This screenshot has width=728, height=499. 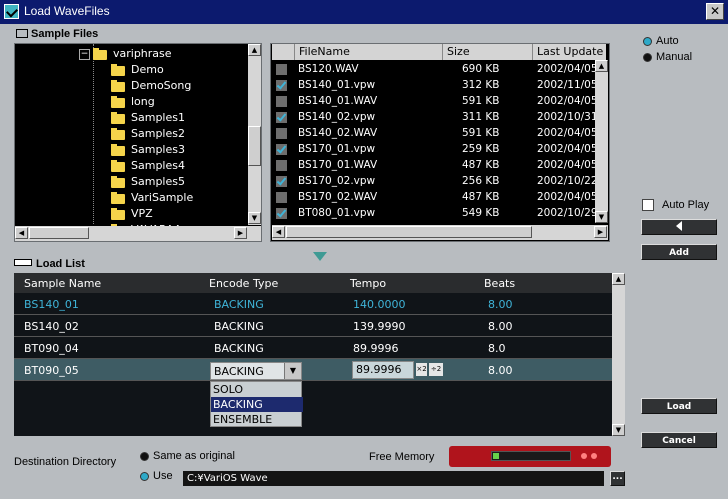 I want to click on tempo-double-button: ×2, so click(x=421, y=369).